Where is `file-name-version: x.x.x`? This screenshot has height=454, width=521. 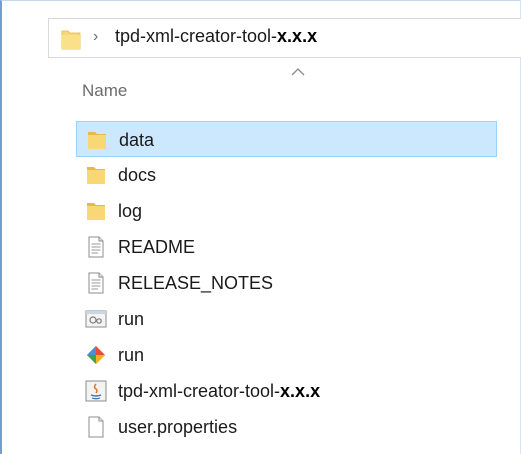 file-name-version: x.x.x is located at coordinates (300, 391).